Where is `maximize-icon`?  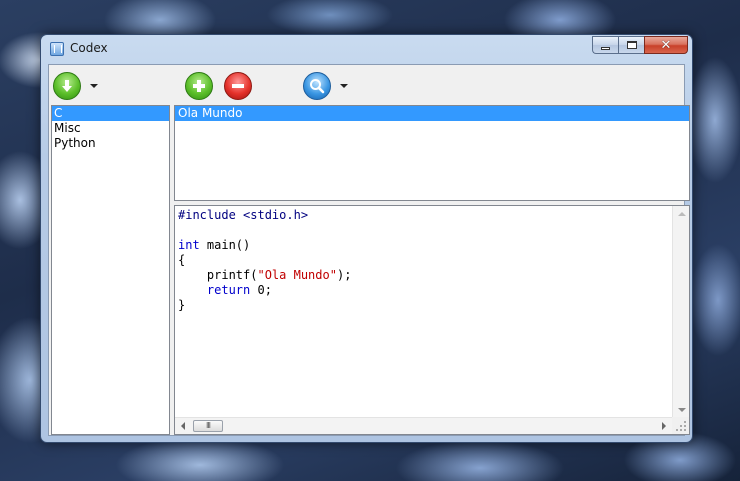 maximize-icon is located at coordinates (631, 45).